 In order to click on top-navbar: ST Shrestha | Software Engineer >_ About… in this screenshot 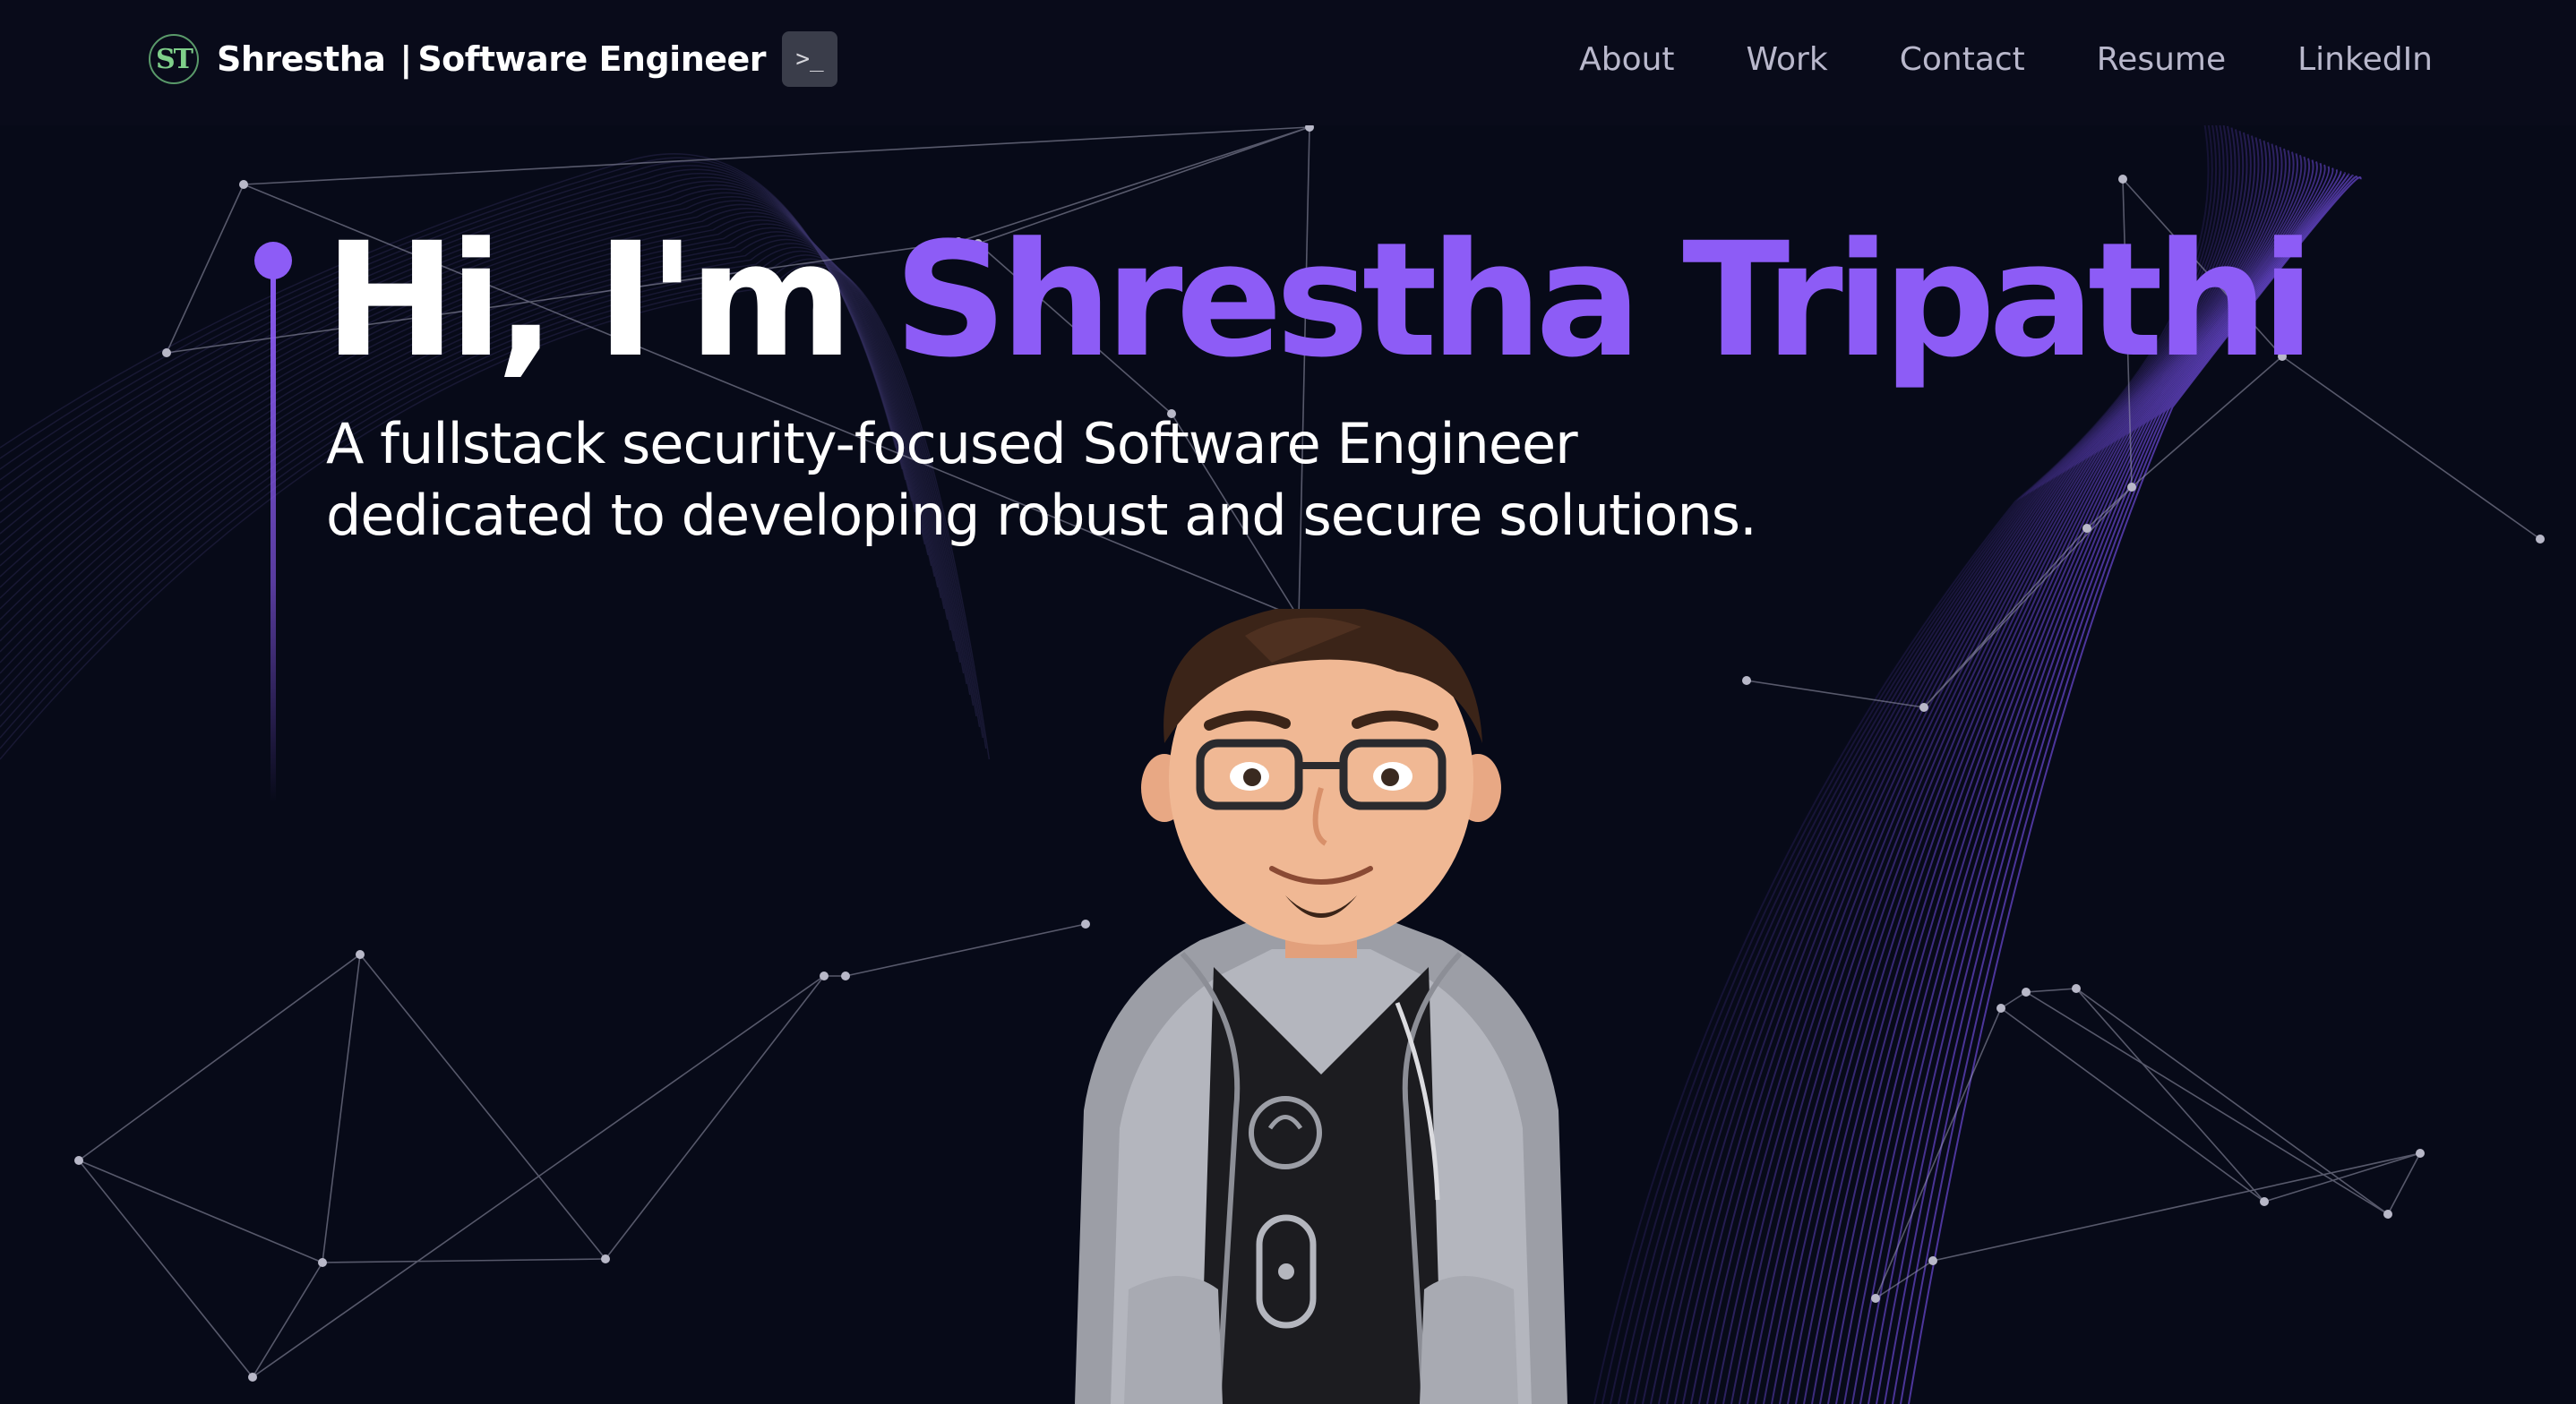, I will do `click(1288, 63)`.